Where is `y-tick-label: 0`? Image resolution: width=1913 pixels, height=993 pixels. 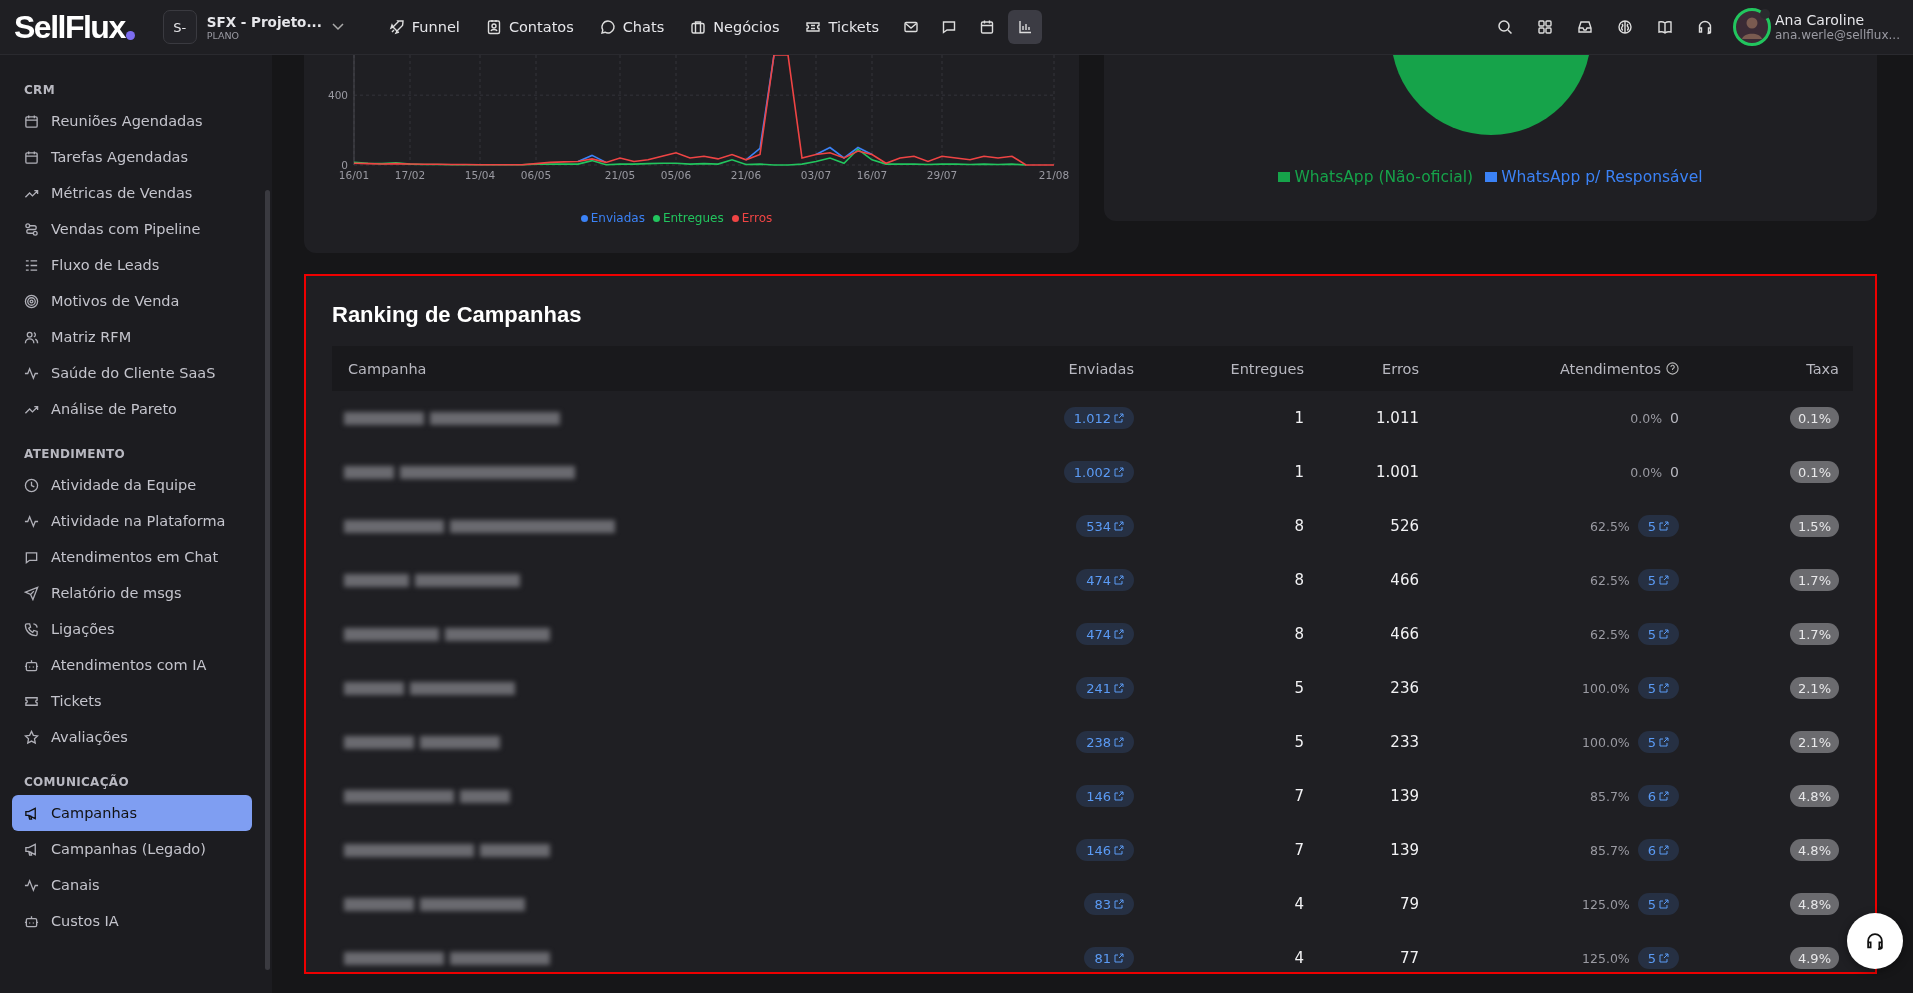 y-tick-label: 0 is located at coordinates (344, 165).